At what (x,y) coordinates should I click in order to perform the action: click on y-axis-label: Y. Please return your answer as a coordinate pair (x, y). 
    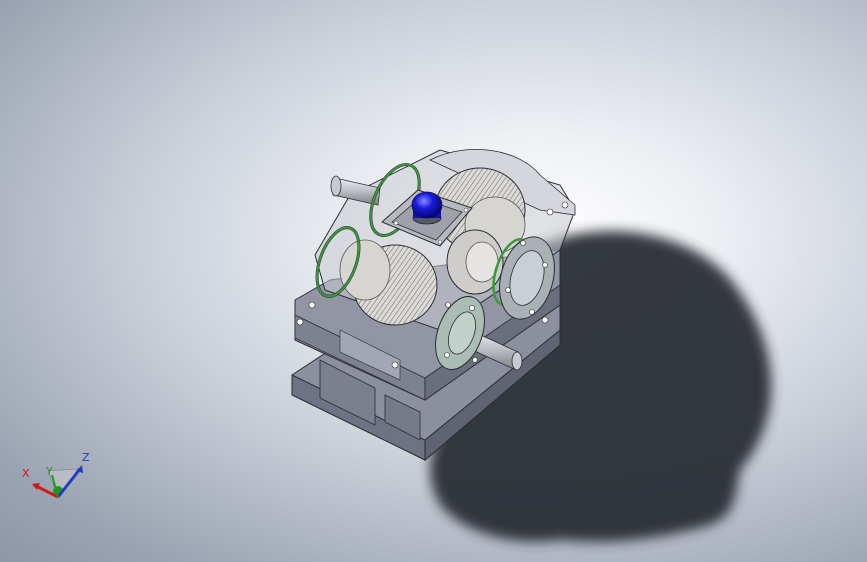
    Looking at the image, I should click on (49, 471).